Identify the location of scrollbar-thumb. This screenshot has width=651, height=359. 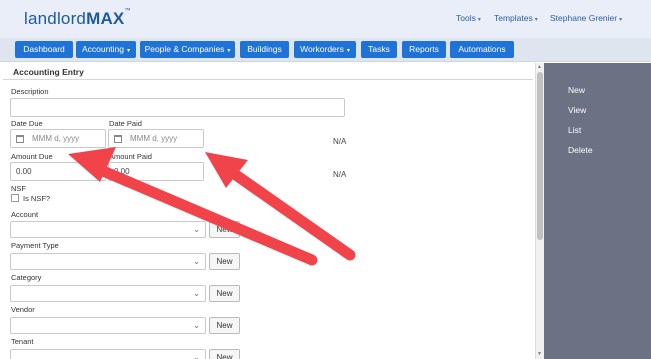
(540, 156).